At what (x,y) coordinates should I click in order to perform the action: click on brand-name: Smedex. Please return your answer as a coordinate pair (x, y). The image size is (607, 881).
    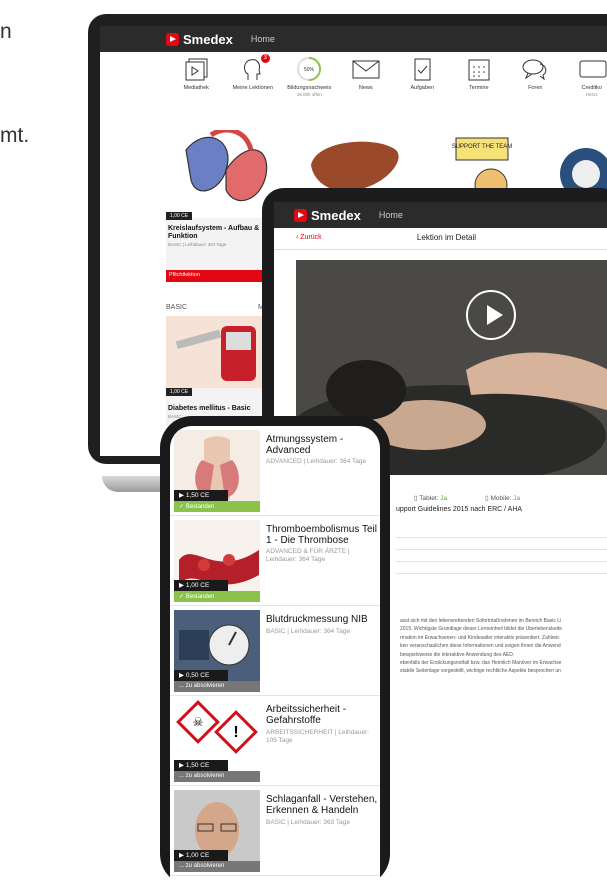
    Looking at the image, I should click on (336, 215).